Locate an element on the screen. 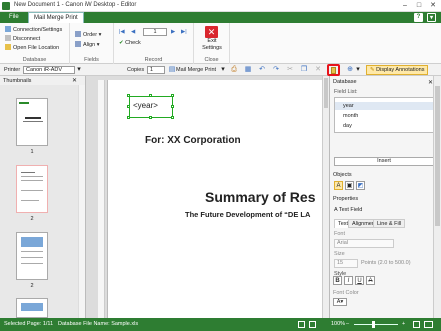  order-icon is located at coordinates (78, 34).